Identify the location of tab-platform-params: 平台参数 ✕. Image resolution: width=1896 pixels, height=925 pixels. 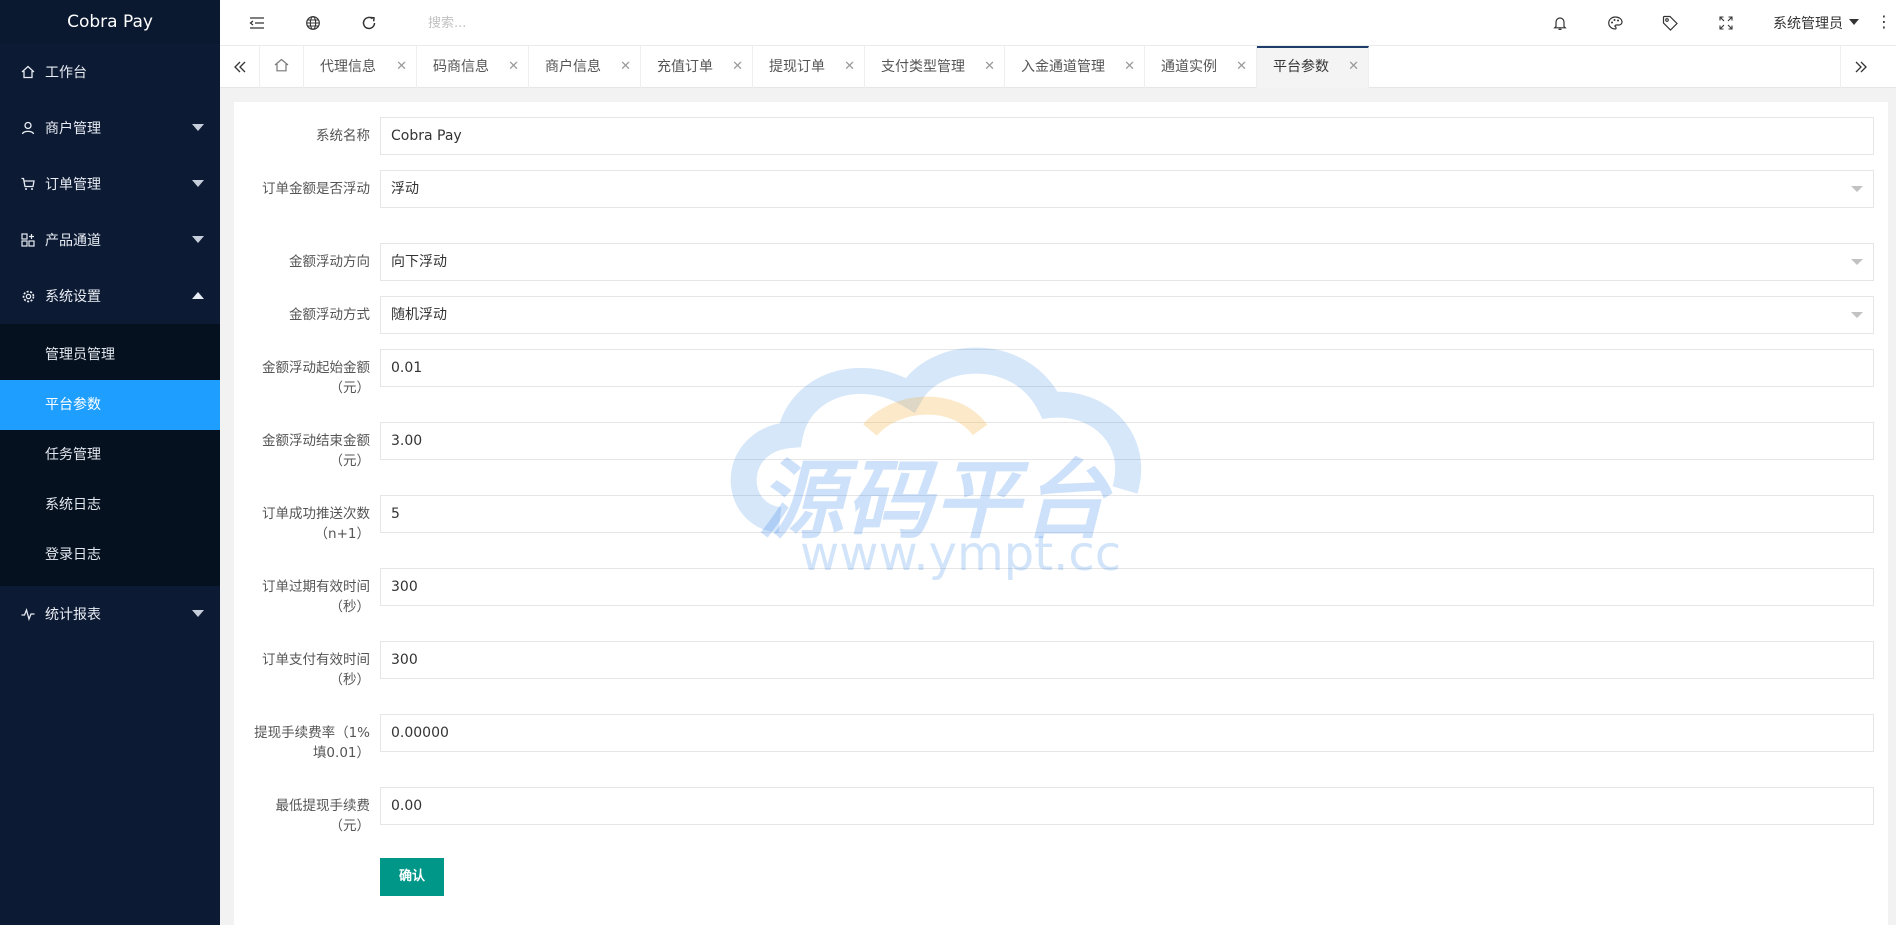
(1313, 67).